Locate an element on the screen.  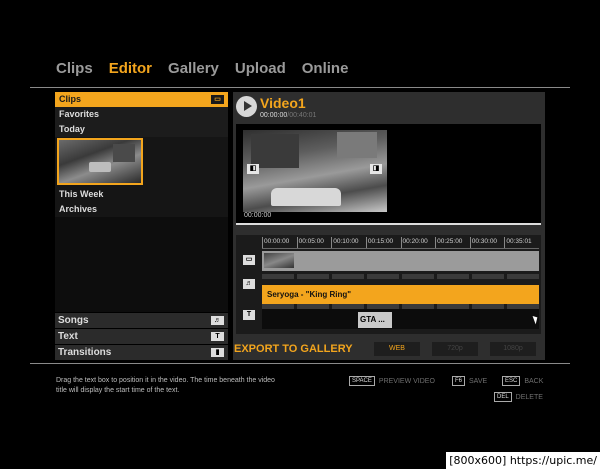
video-time: 00:00:00/00:40:01 is located at coordinates (288, 115).